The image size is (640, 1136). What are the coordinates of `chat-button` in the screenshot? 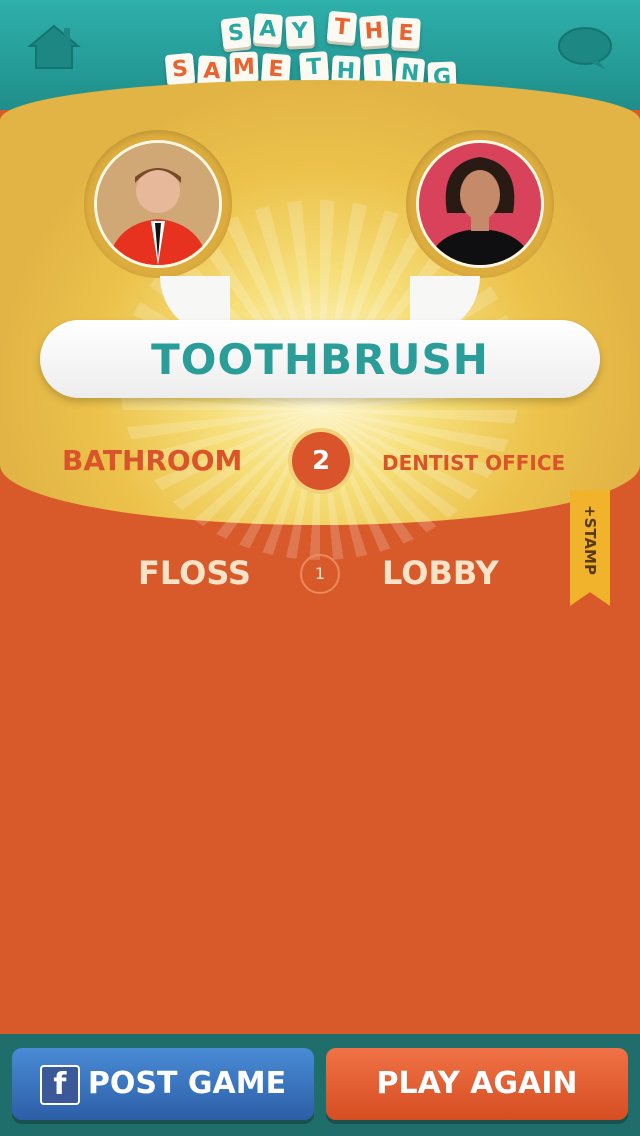 It's located at (585, 49).